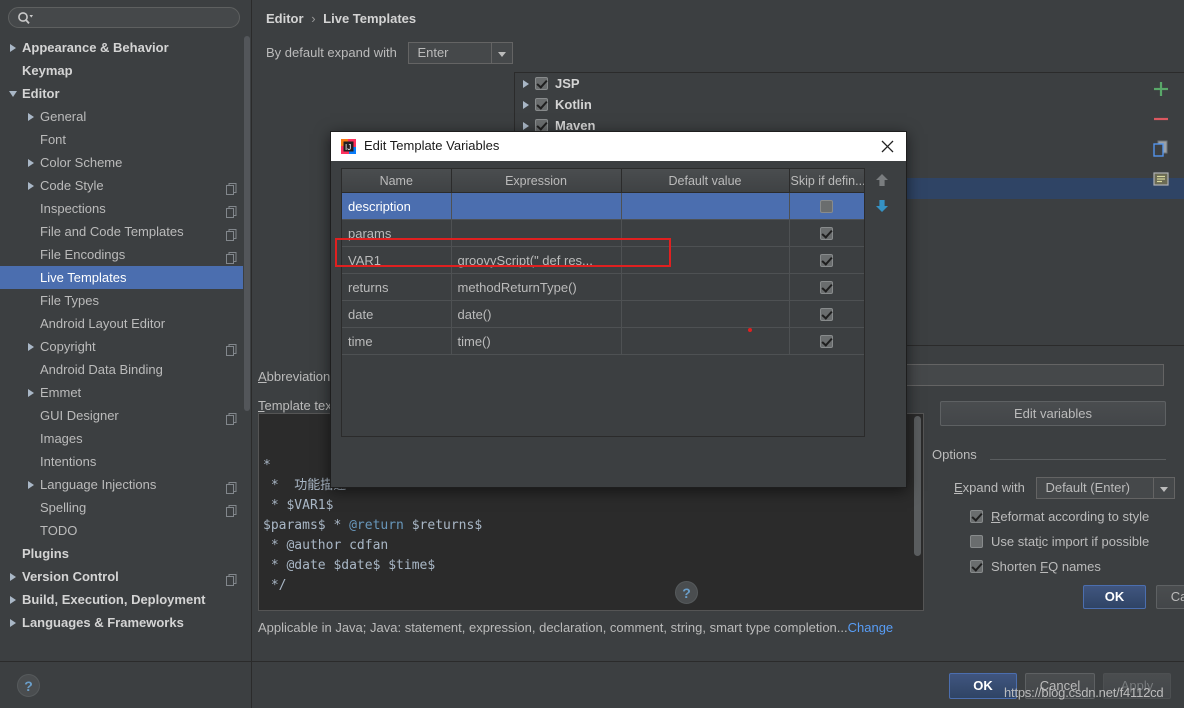 This screenshot has height=708, width=1184. What do you see at coordinates (397, 260) in the screenshot?
I see `cell-name: VAR1` at bounding box center [397, 260].